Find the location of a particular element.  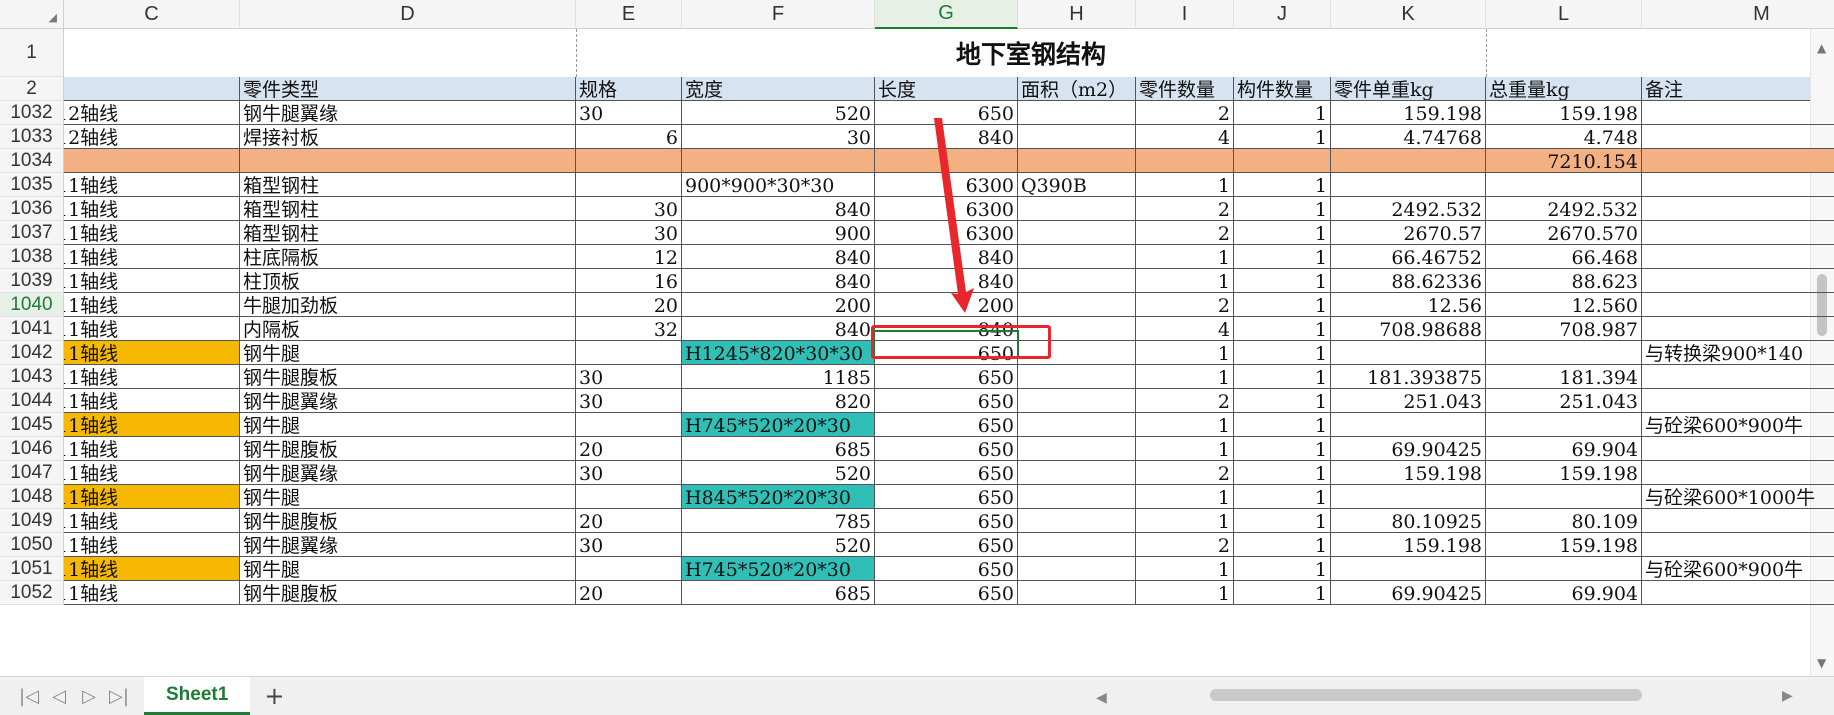

cell-i1044: 2 is located at coordinates (1185, 401).